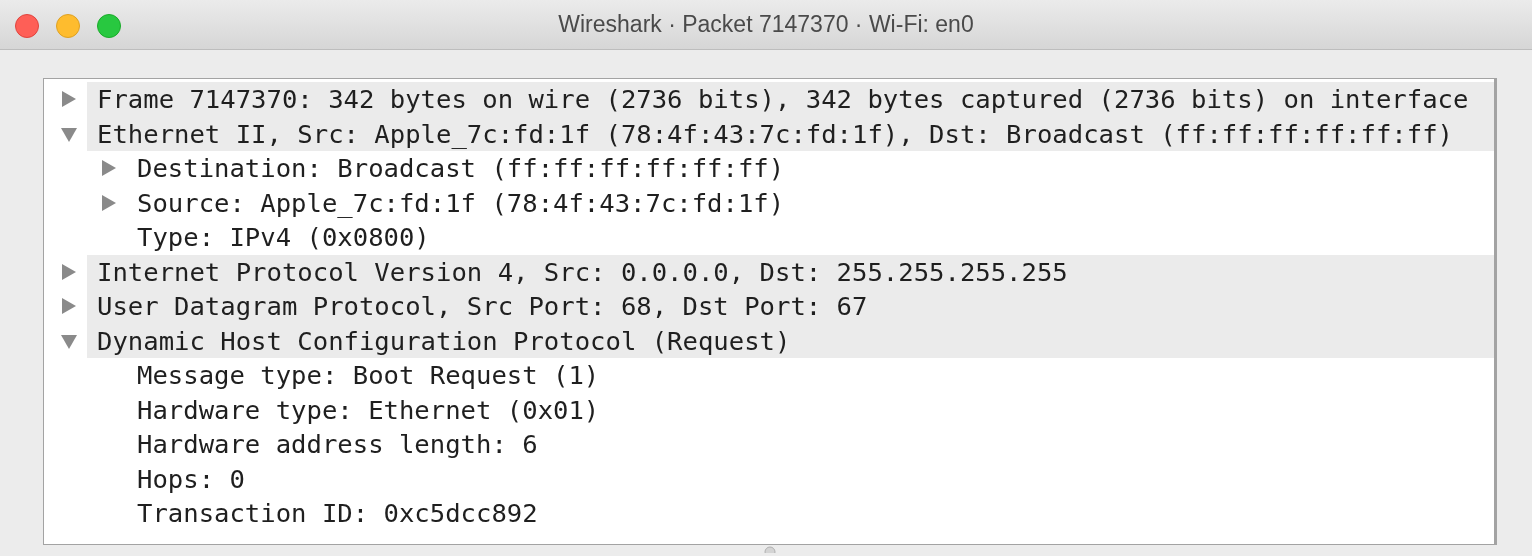 The height and width of the screenshot is (556, 1532). What do you see at coordinates (810, 513) in the screenshot?
I see `tree-item: Transaction ID: 0xc5dcc892` at bounding box center [810, 513].